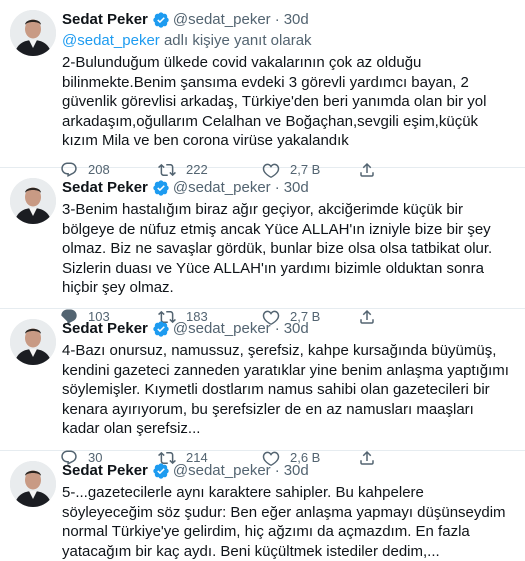  I want to click on reply-context: @sedat_peker adlı kişiye yanıt olarak, so click(287, 41).